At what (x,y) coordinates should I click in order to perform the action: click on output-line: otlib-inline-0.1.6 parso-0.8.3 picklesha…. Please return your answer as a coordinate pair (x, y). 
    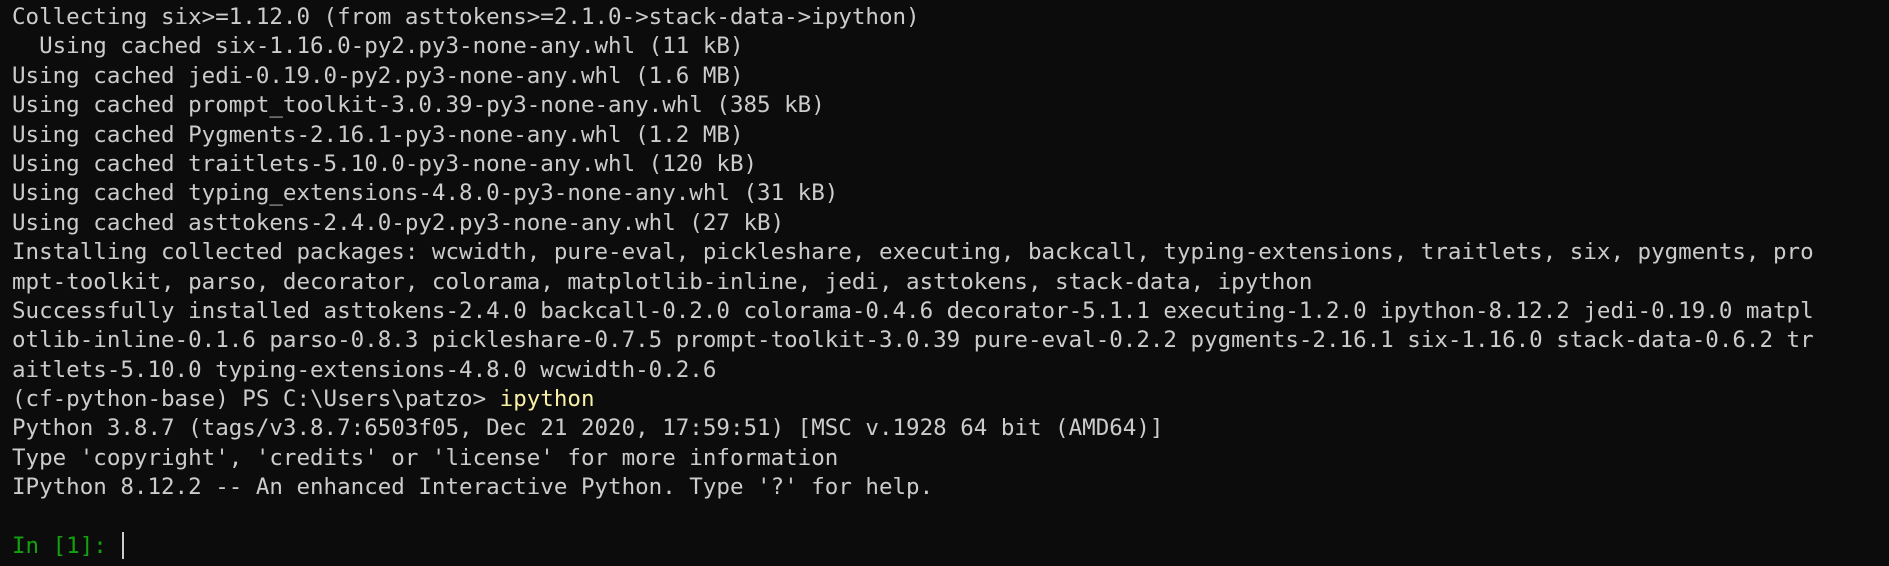
    Looking at the image, I should click on (913, 340).